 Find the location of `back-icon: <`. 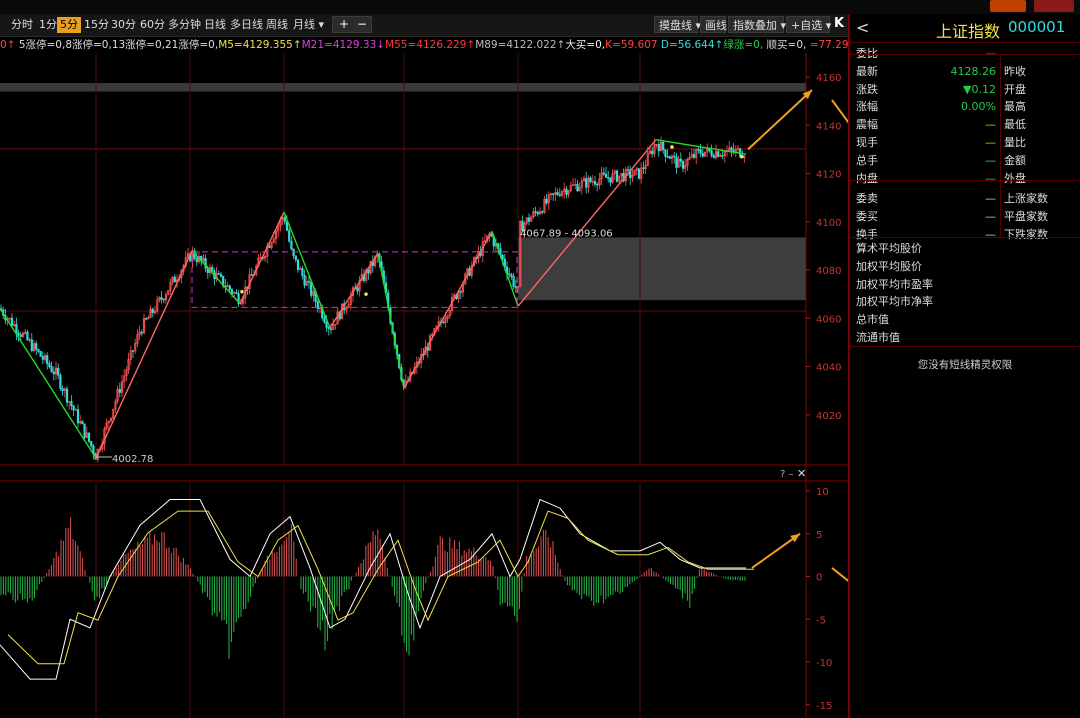

back-icon: < is located at coordinates (862, 27).